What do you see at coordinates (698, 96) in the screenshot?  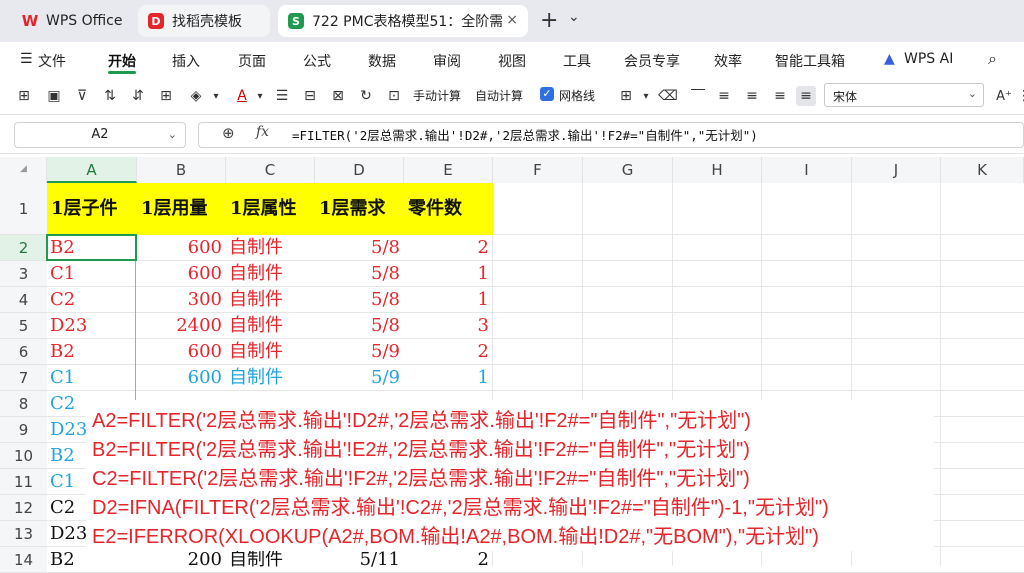 I see `align-top-icon: ⎺` at bounding box center [698, 96].